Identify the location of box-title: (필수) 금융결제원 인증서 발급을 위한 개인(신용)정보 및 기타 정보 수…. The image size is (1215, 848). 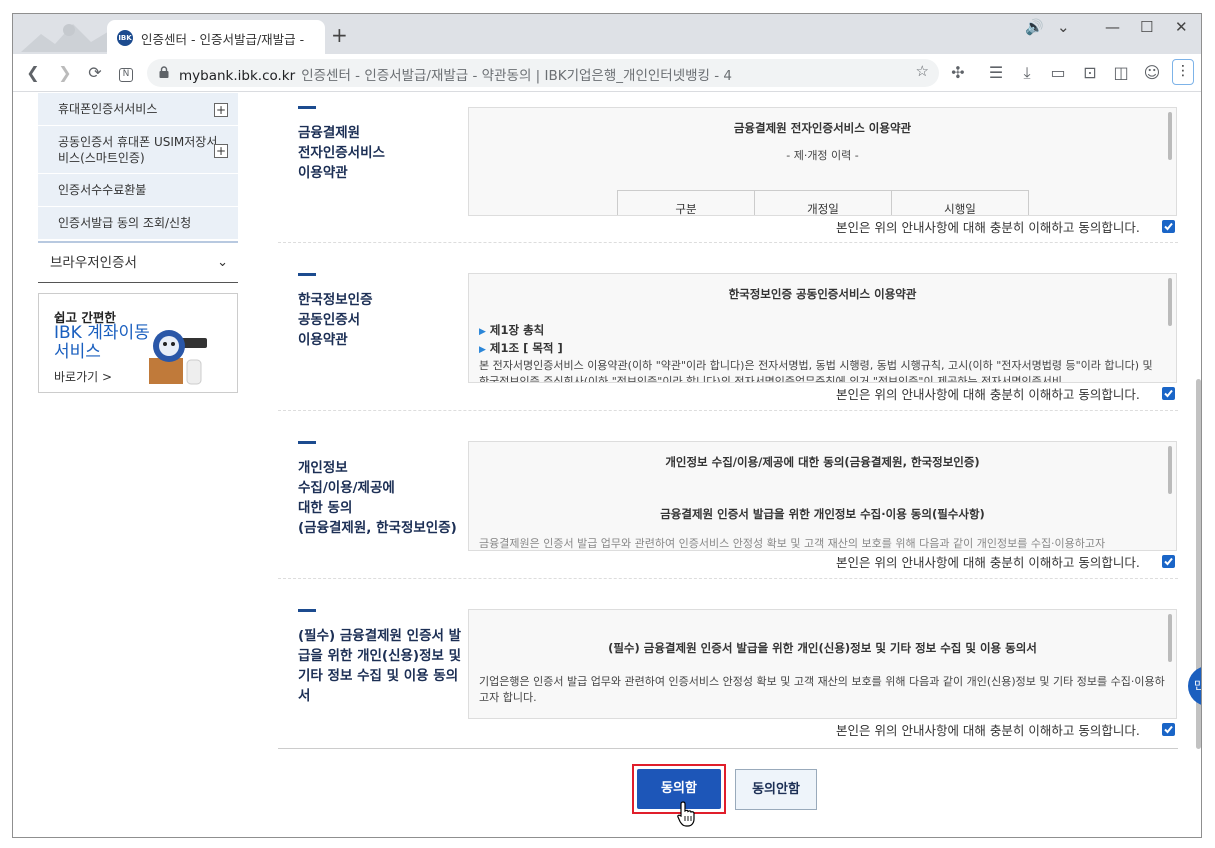
(822, 648).